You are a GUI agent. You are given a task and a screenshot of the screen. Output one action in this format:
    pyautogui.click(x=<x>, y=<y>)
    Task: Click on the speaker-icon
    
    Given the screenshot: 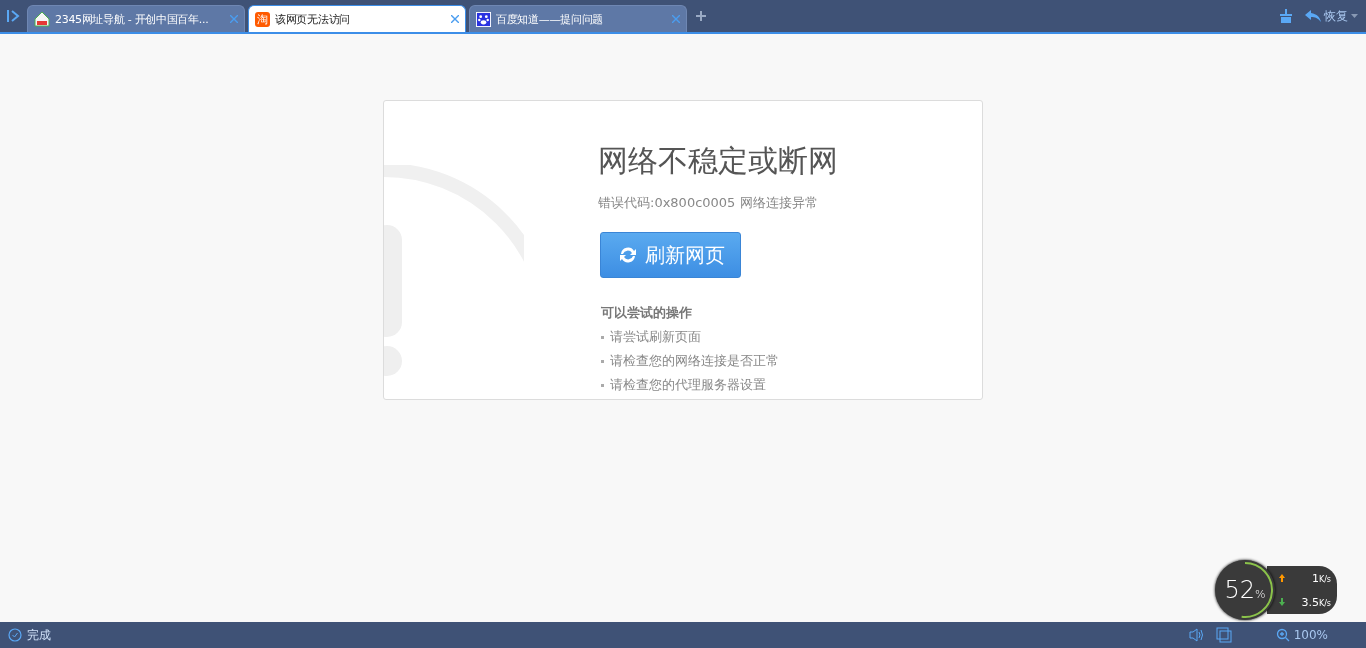 What is the action you would take?
    pyautogui.click(x=1195, y=635)
    